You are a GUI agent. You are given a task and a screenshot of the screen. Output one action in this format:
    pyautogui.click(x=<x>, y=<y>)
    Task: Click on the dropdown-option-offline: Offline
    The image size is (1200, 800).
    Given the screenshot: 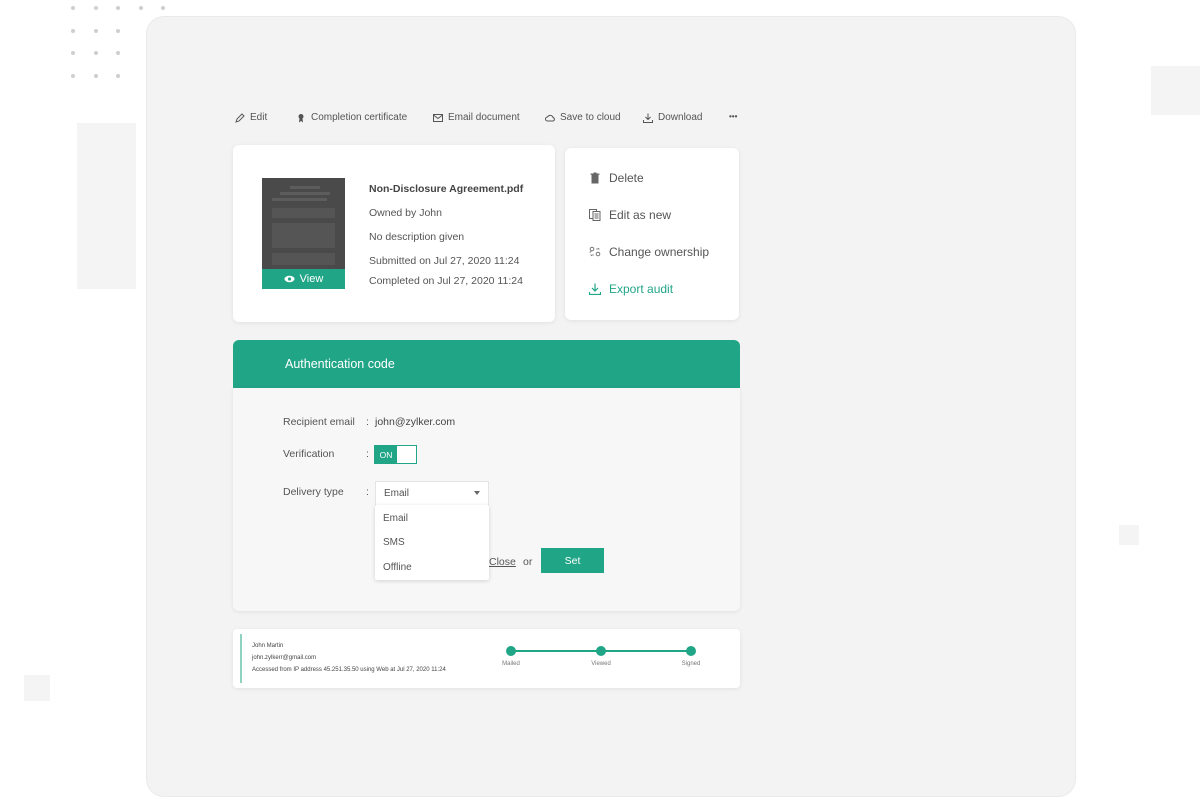 What is the action you would take?
    pyautogui.click(x=397, y=567)
    